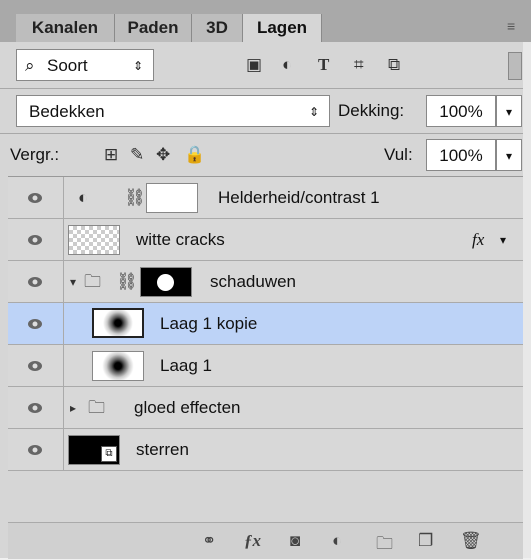  What do you see at coordinates (295, 541) in the screenshot?
I see `add-mask-icon: ◙` at bounding box center [295, 541].